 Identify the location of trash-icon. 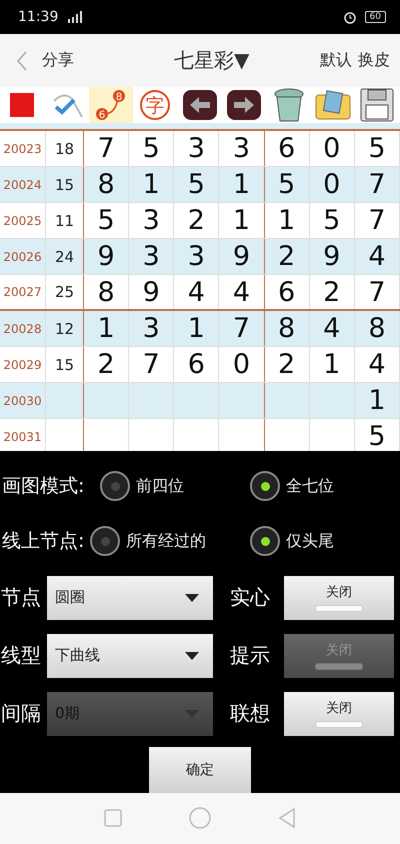
(289, 105).